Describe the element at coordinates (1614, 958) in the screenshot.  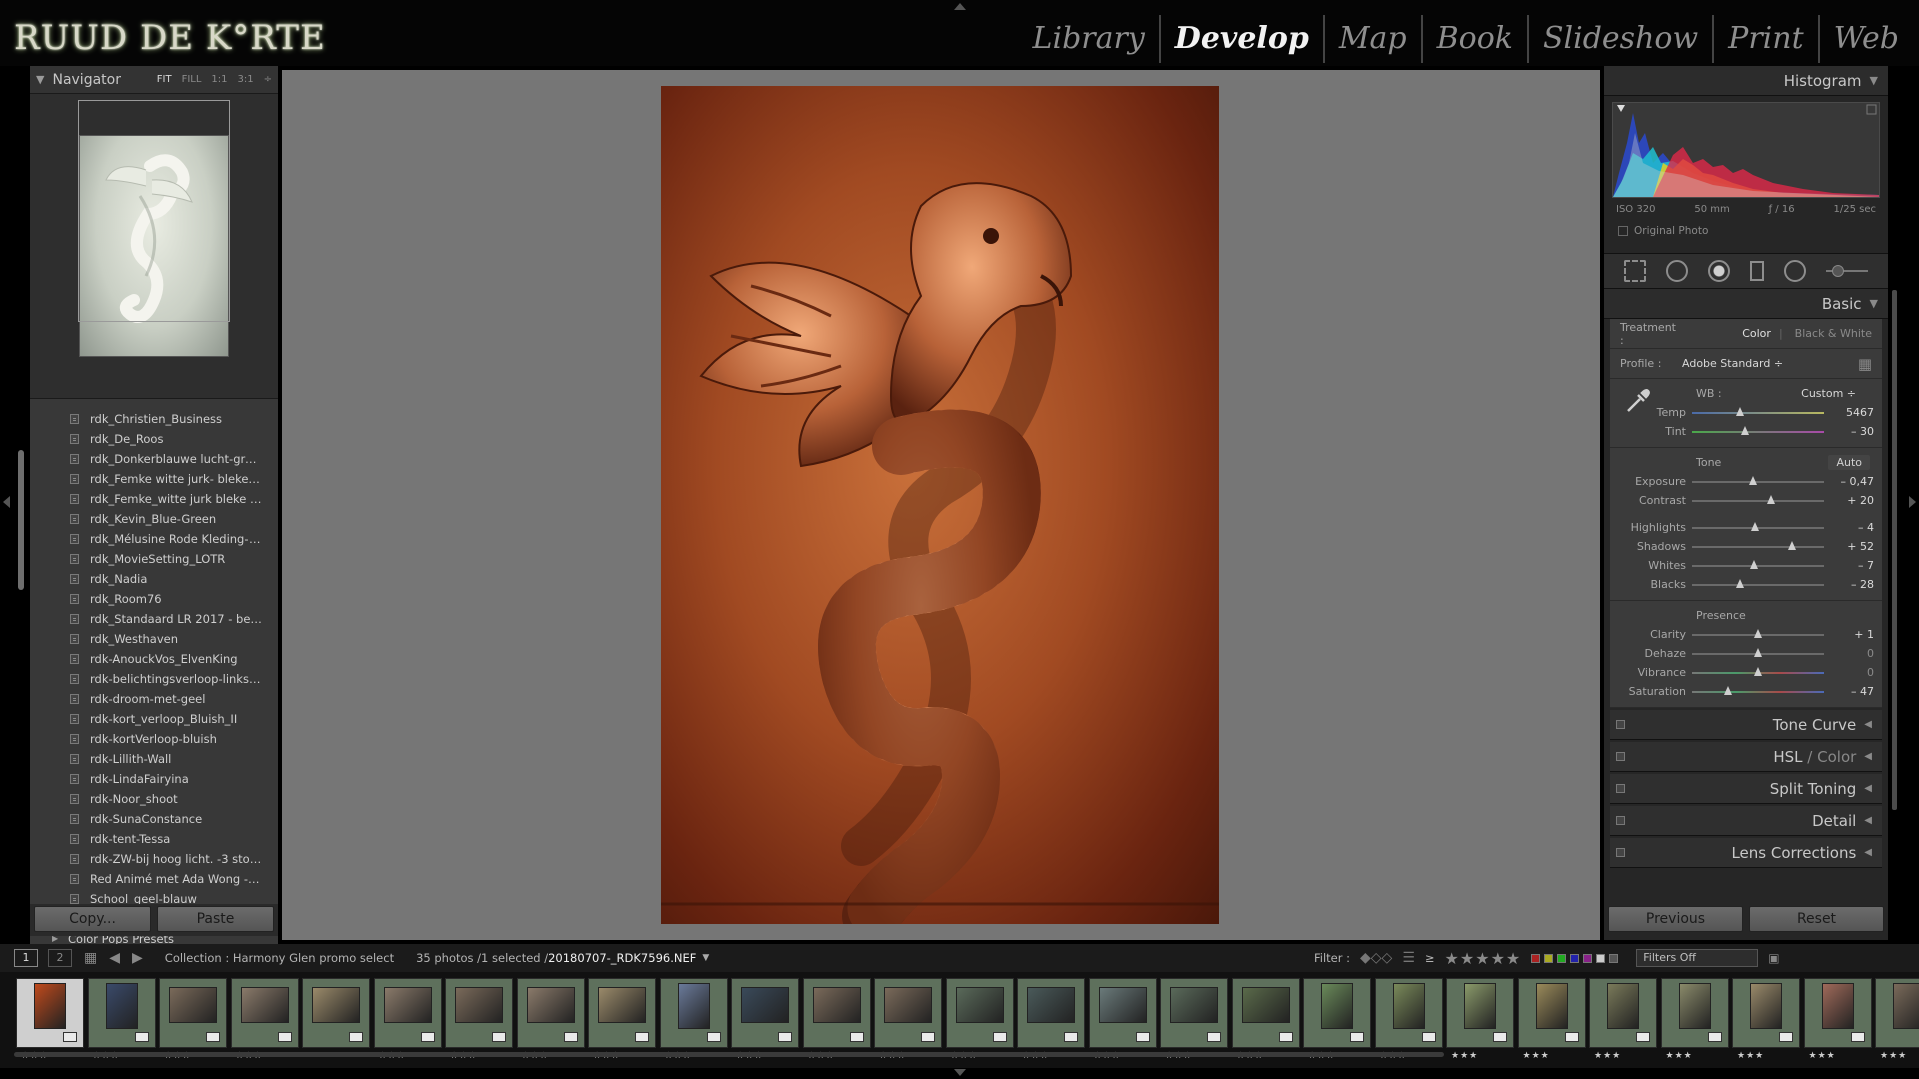
I see `other-label-swatch` at that location.